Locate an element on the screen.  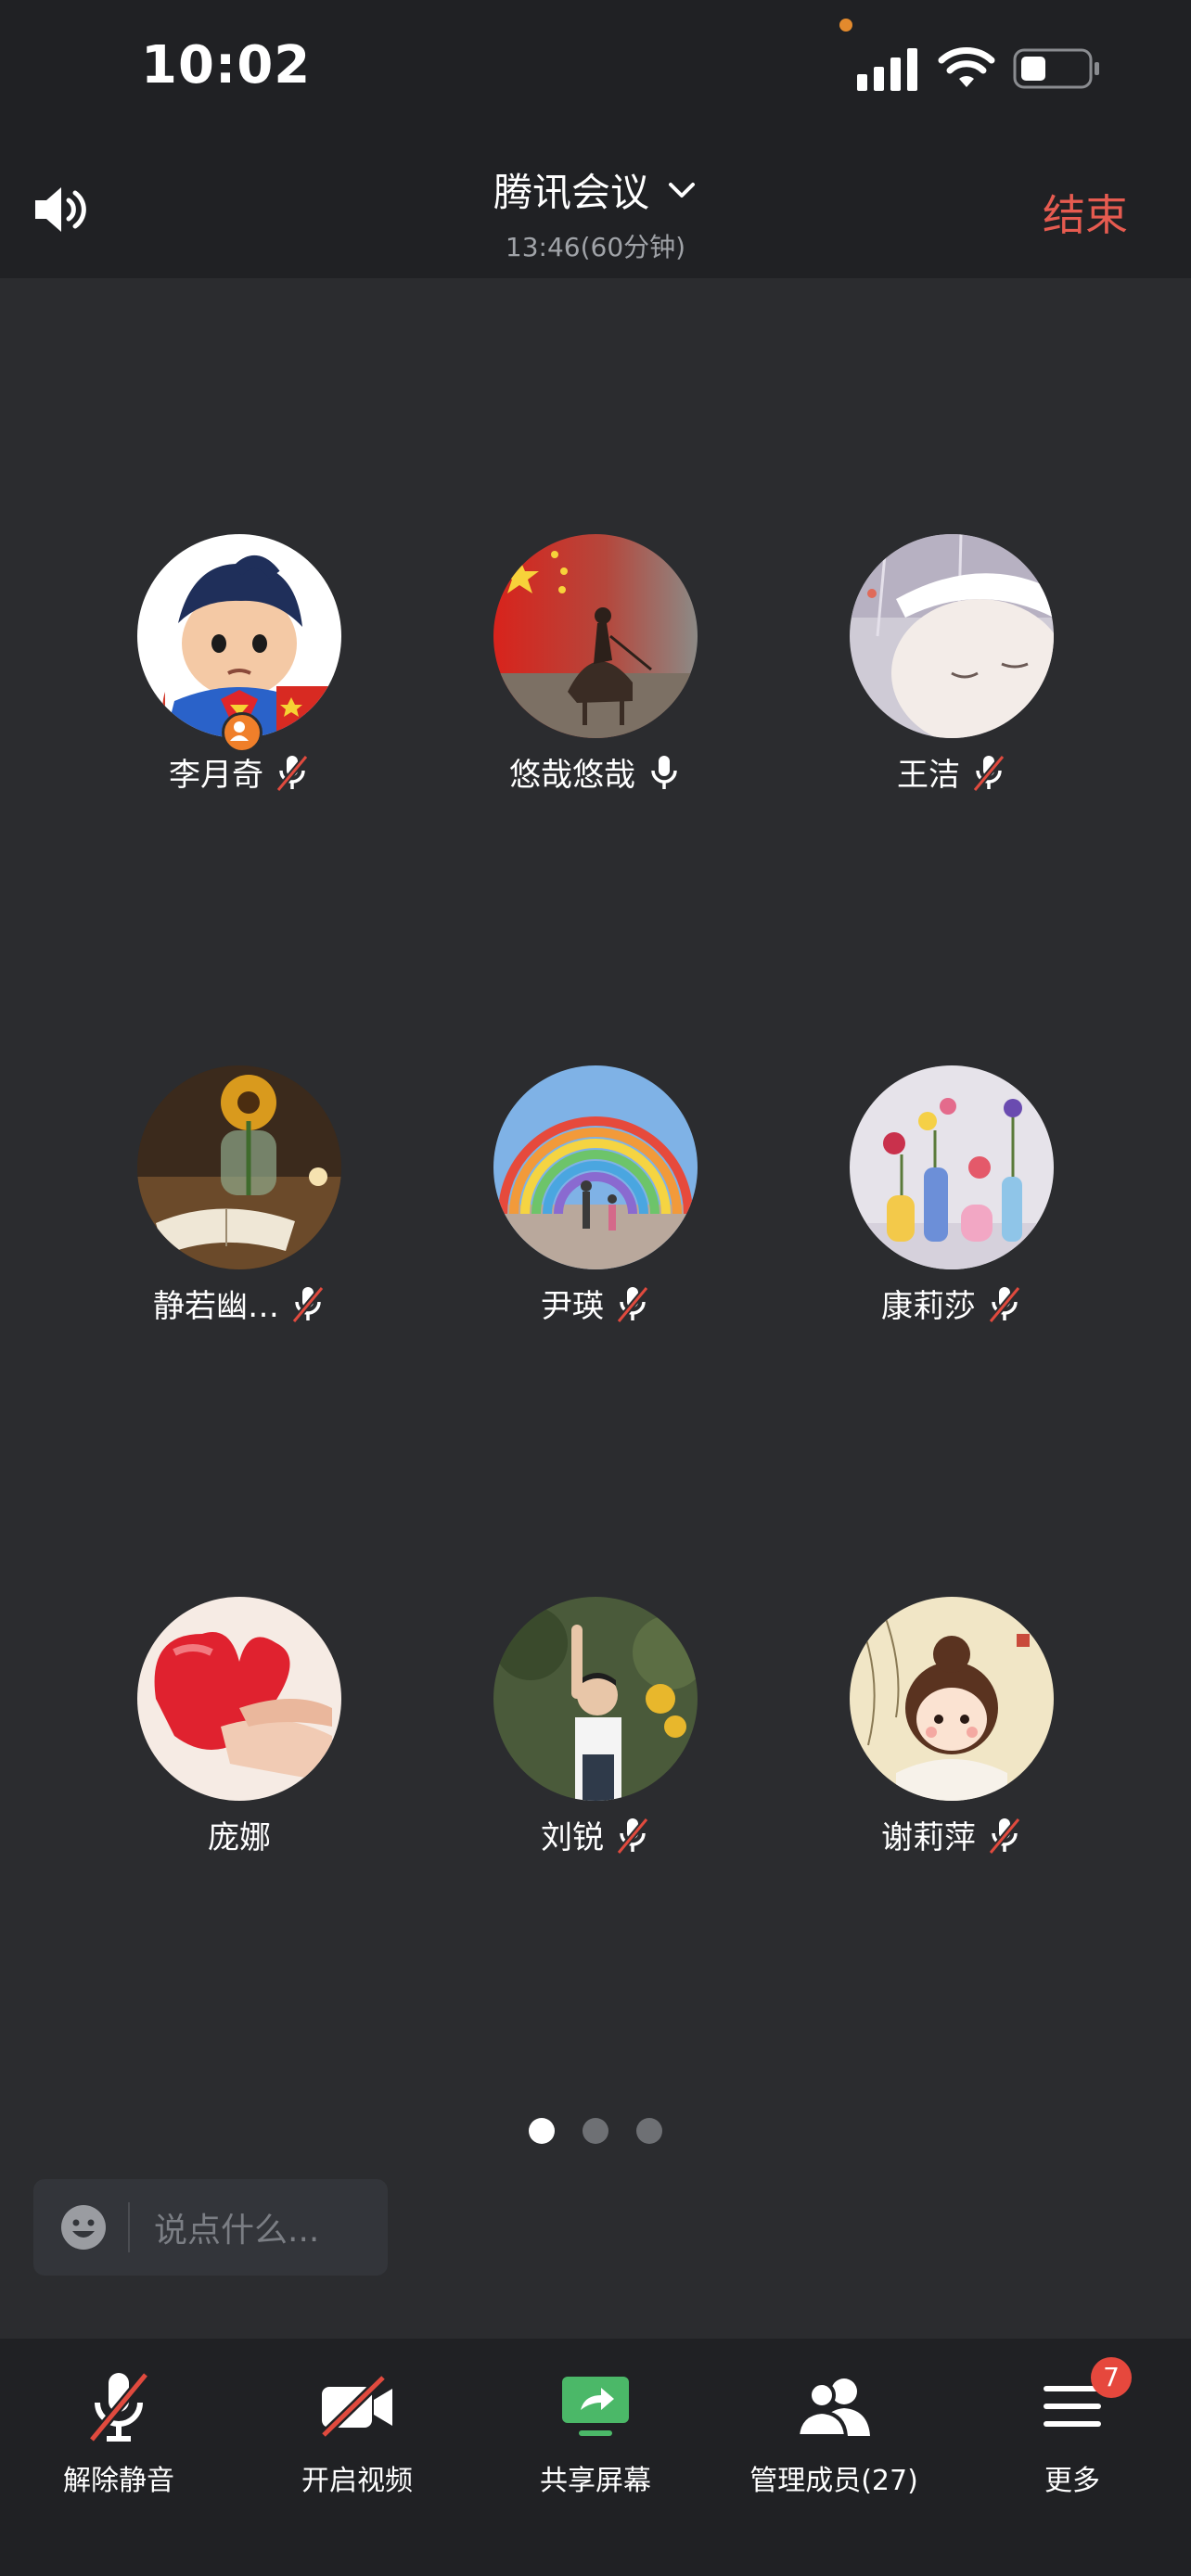
participant-name-row: 李月奇 is located at coordinates (239, 772).